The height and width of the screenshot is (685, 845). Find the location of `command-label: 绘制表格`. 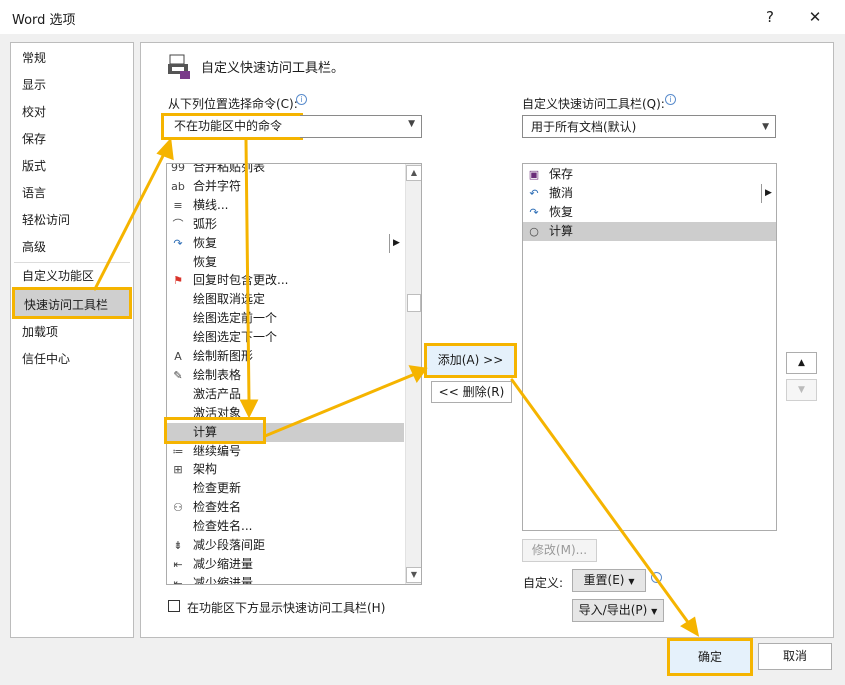

command-label: 绘制表格 is located at coordinates (217, 374).